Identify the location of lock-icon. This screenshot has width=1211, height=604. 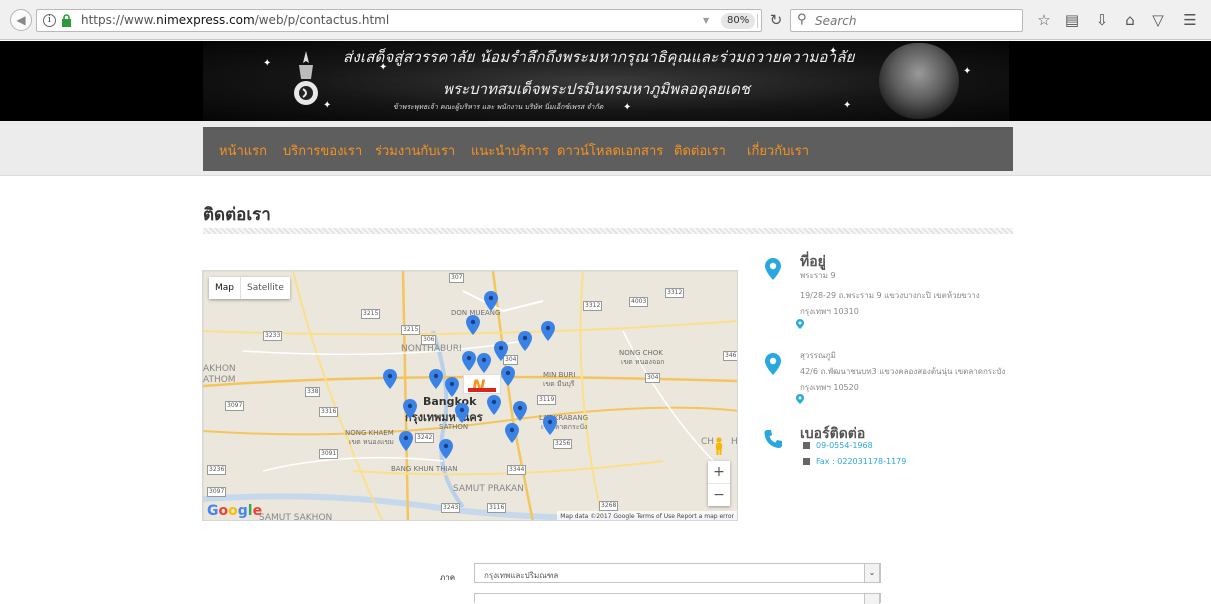
(66, 20).